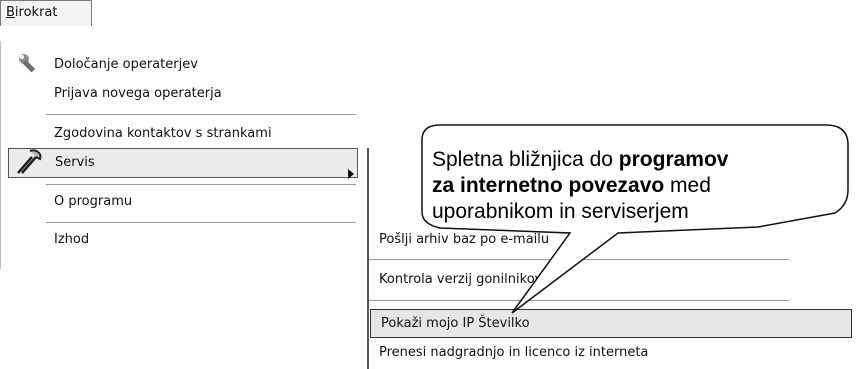 The width and height of the screenshot is (857, 369). What do you see at coordinates (580, 159) in the screenshot?
I see `callout-line-1: Spletna bližnjica do programov` at bounding box center [580, 159].